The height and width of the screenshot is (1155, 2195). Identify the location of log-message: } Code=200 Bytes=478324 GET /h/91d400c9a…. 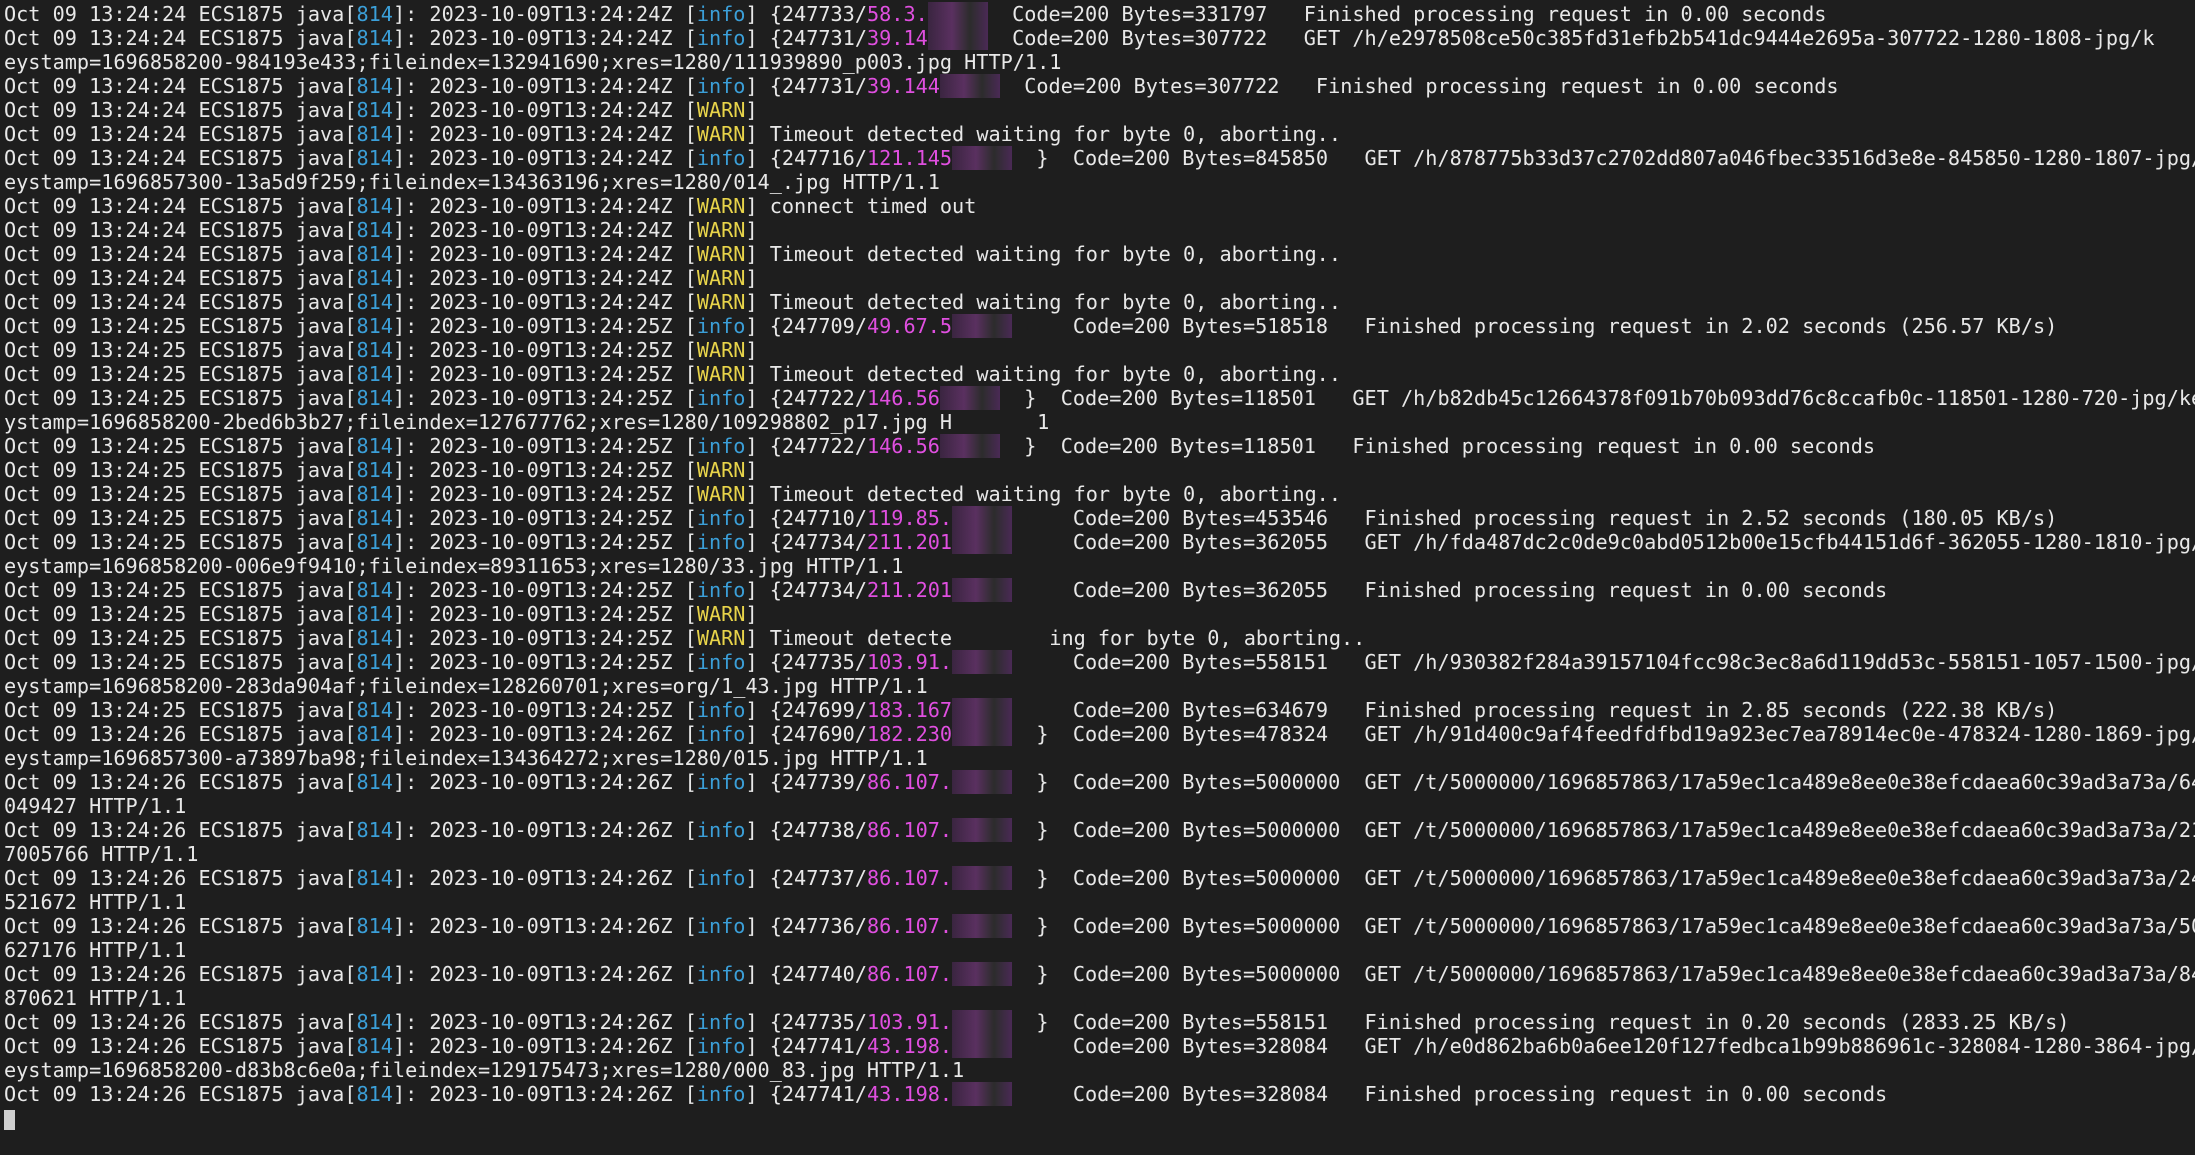
(1615, 734).